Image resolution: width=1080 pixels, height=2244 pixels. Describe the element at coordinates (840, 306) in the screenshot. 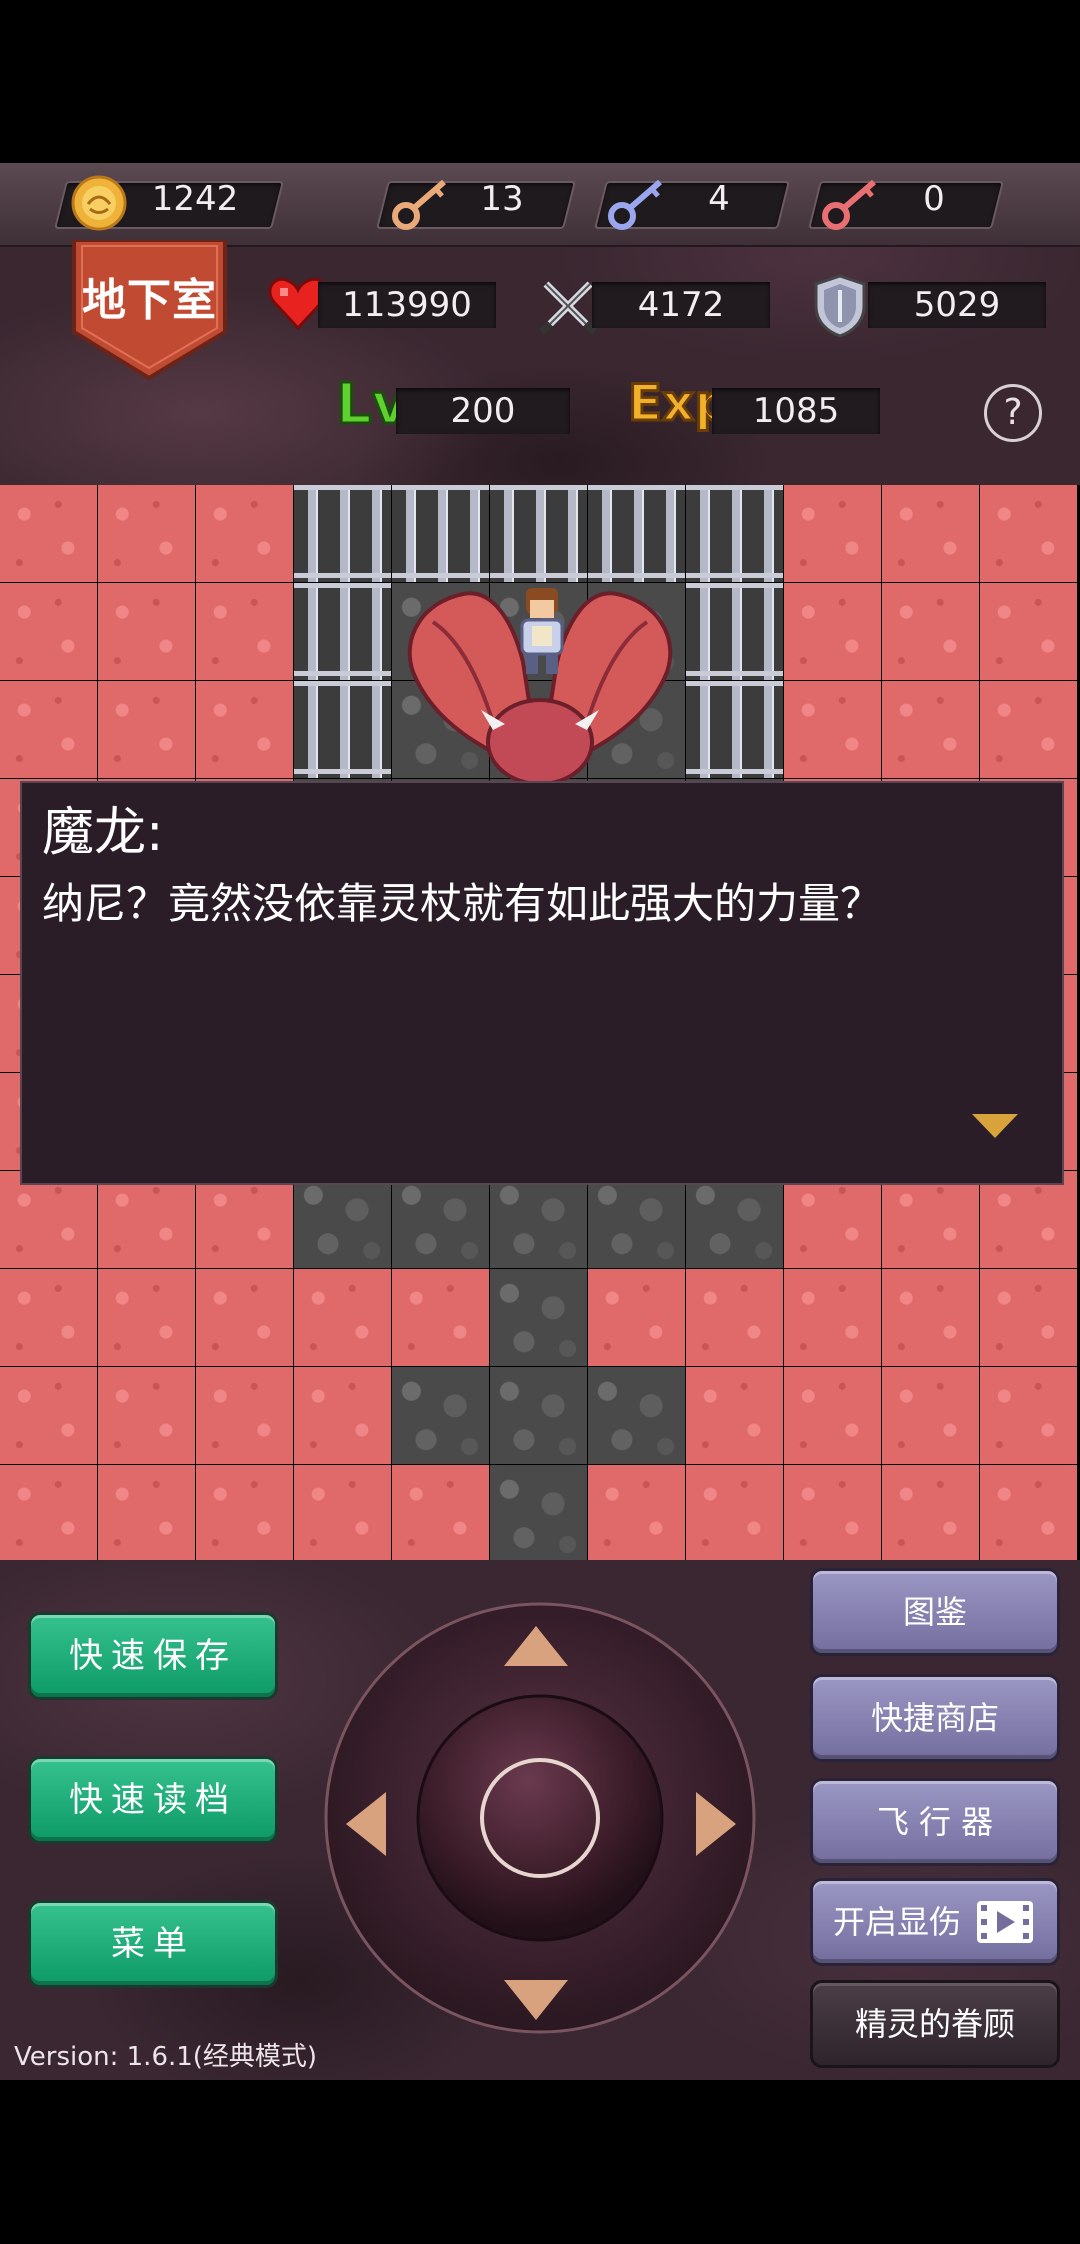

I see `shield-icon` at that location.